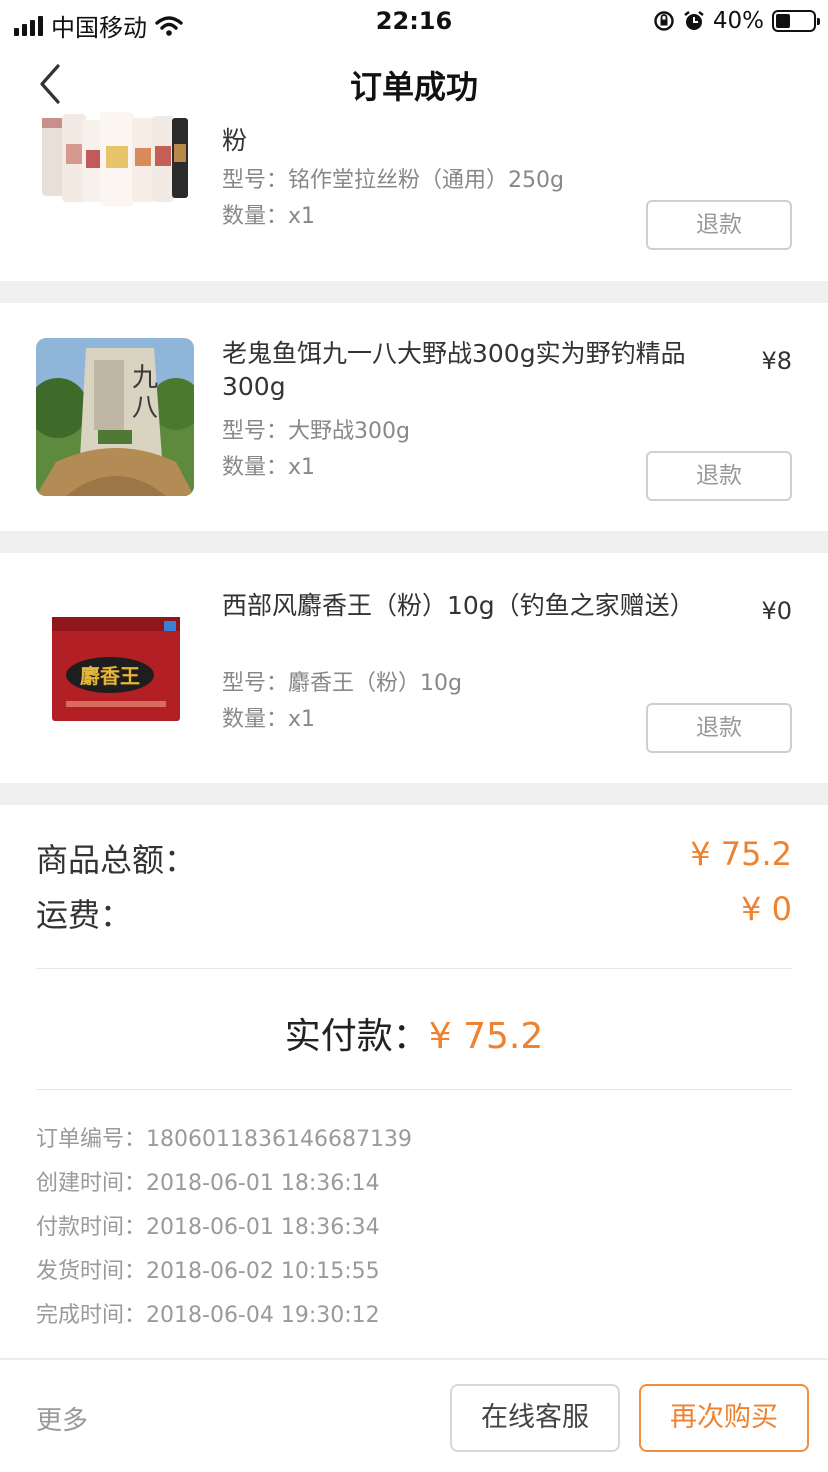 The height and width of the screenshot is (1472, 828). Describe the element at coordinates (279, 1139) in the screenshot. I see `order-number: 1806011836146687139` at that location.